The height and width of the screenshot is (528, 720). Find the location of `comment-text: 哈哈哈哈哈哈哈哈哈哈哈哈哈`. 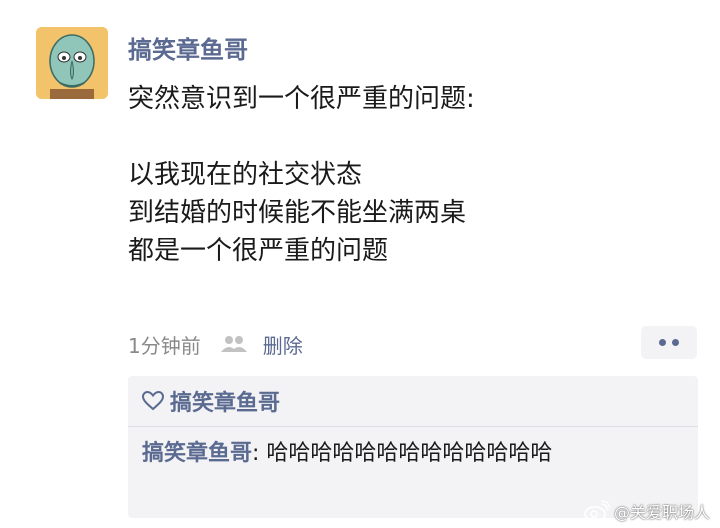

comment-text: 哈哈哈哈哈哈哈哈哈哈哈哈哈 is located at coordinates (409, 453).